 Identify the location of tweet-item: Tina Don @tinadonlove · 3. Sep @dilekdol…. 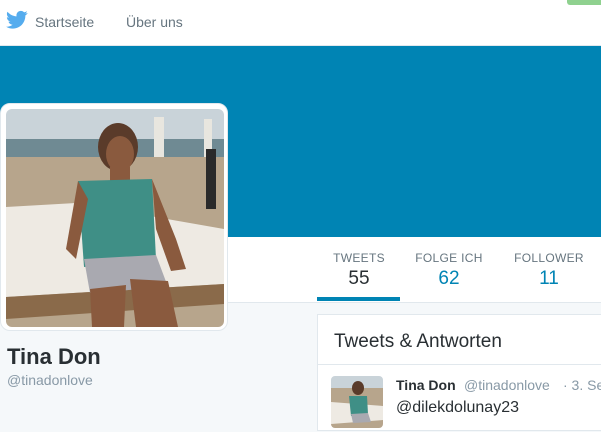
(459, 399).